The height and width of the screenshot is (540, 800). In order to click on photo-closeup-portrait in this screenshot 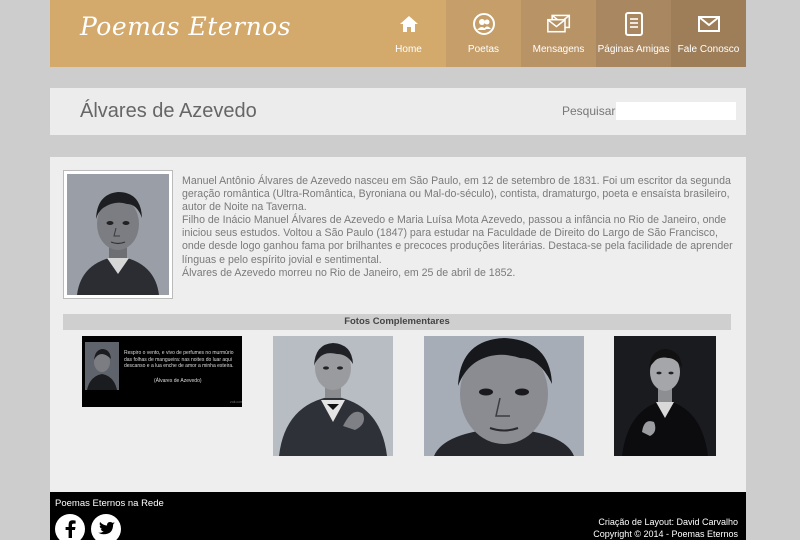, I will do `click(504, 396)`.